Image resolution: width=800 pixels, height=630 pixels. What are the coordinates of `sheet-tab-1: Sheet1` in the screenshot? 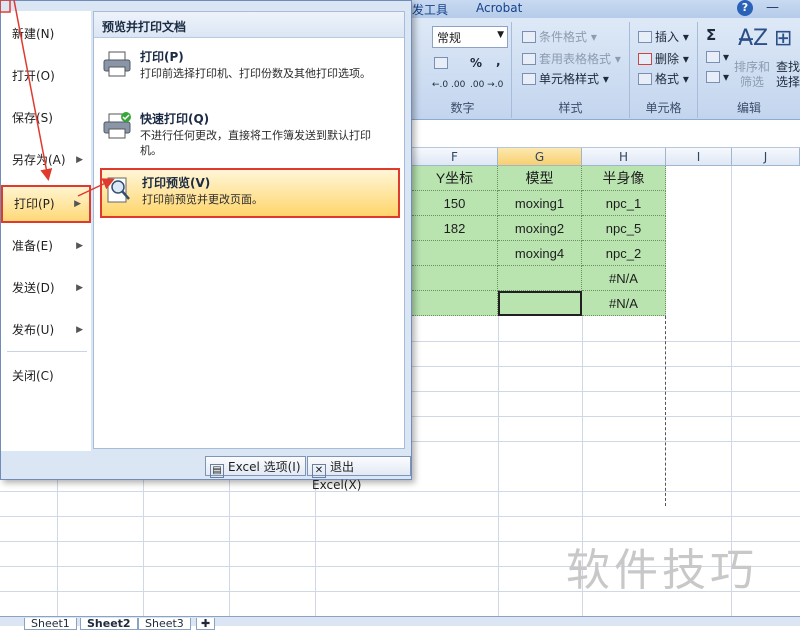 It's located at (50, 624).